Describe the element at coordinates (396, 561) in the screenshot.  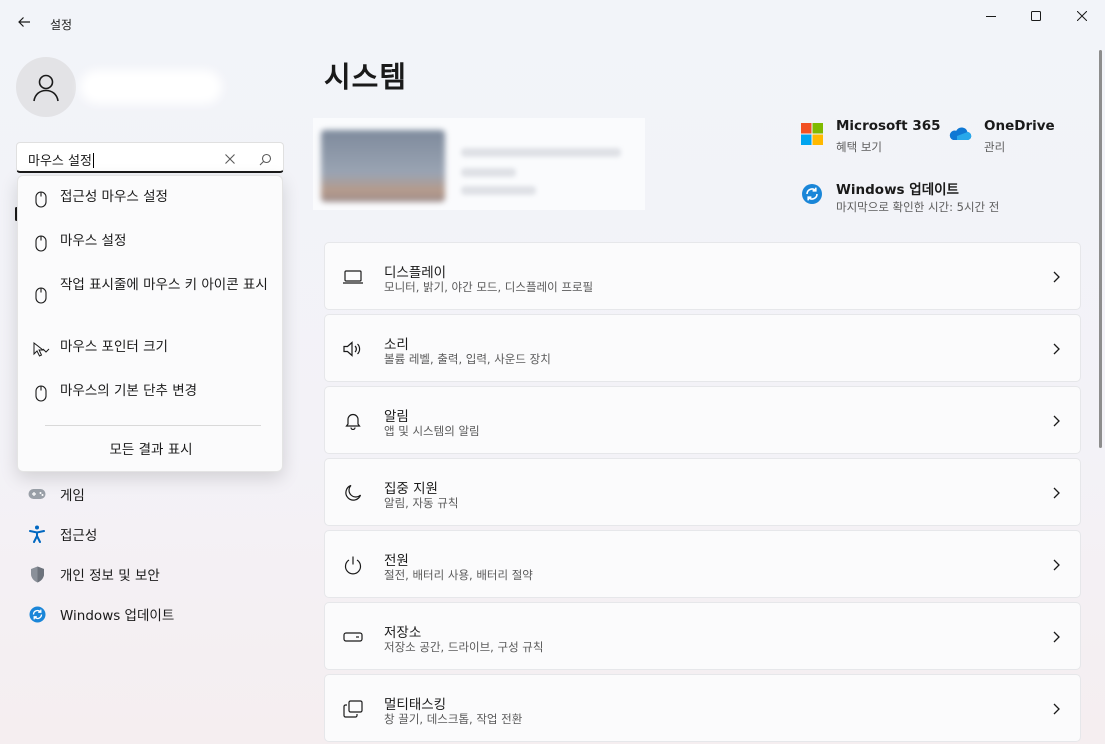
I see `row-title: 전원` at that location.